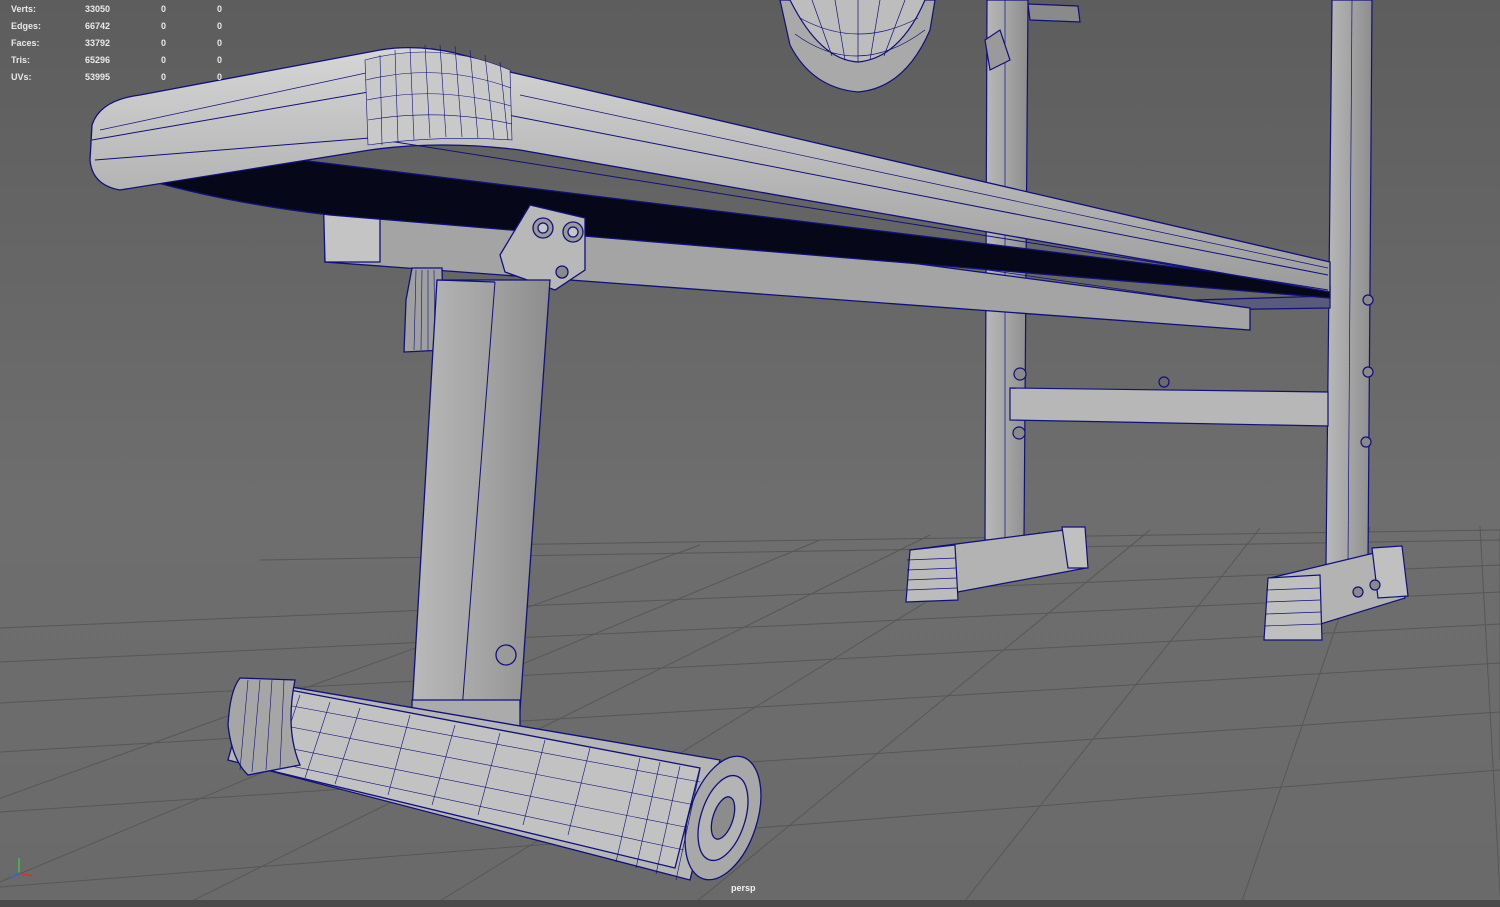  What do you see at coordinates (98, 26) in the screenshot?
I see `hud-total: 66742` at bounding box center [98, 26].